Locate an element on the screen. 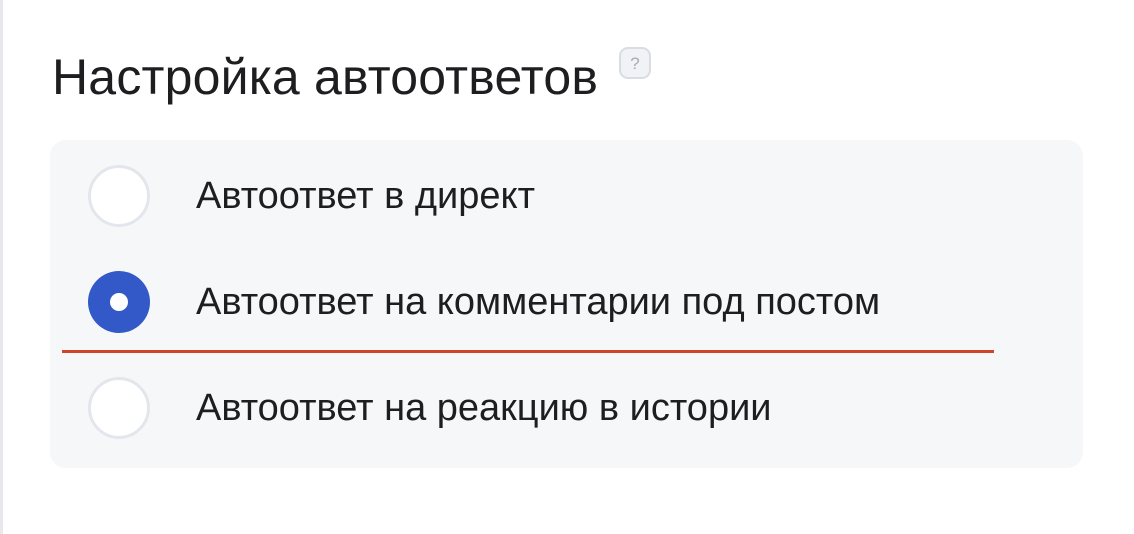 The width and height of the screenshot is (1134, 534). radio-button-checked is located at coordinates (119, 302).